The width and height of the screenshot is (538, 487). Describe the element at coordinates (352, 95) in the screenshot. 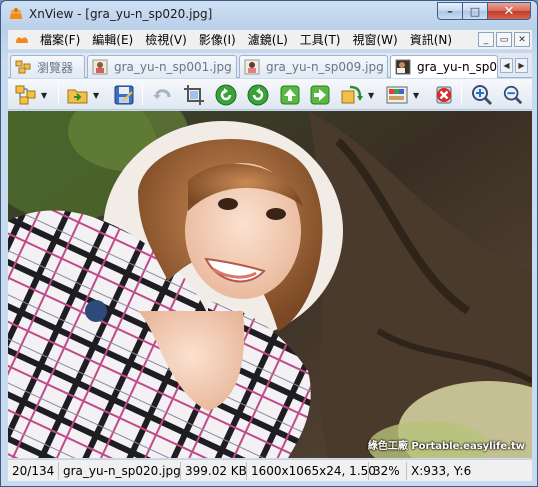

I see `convert-icon` at that location.